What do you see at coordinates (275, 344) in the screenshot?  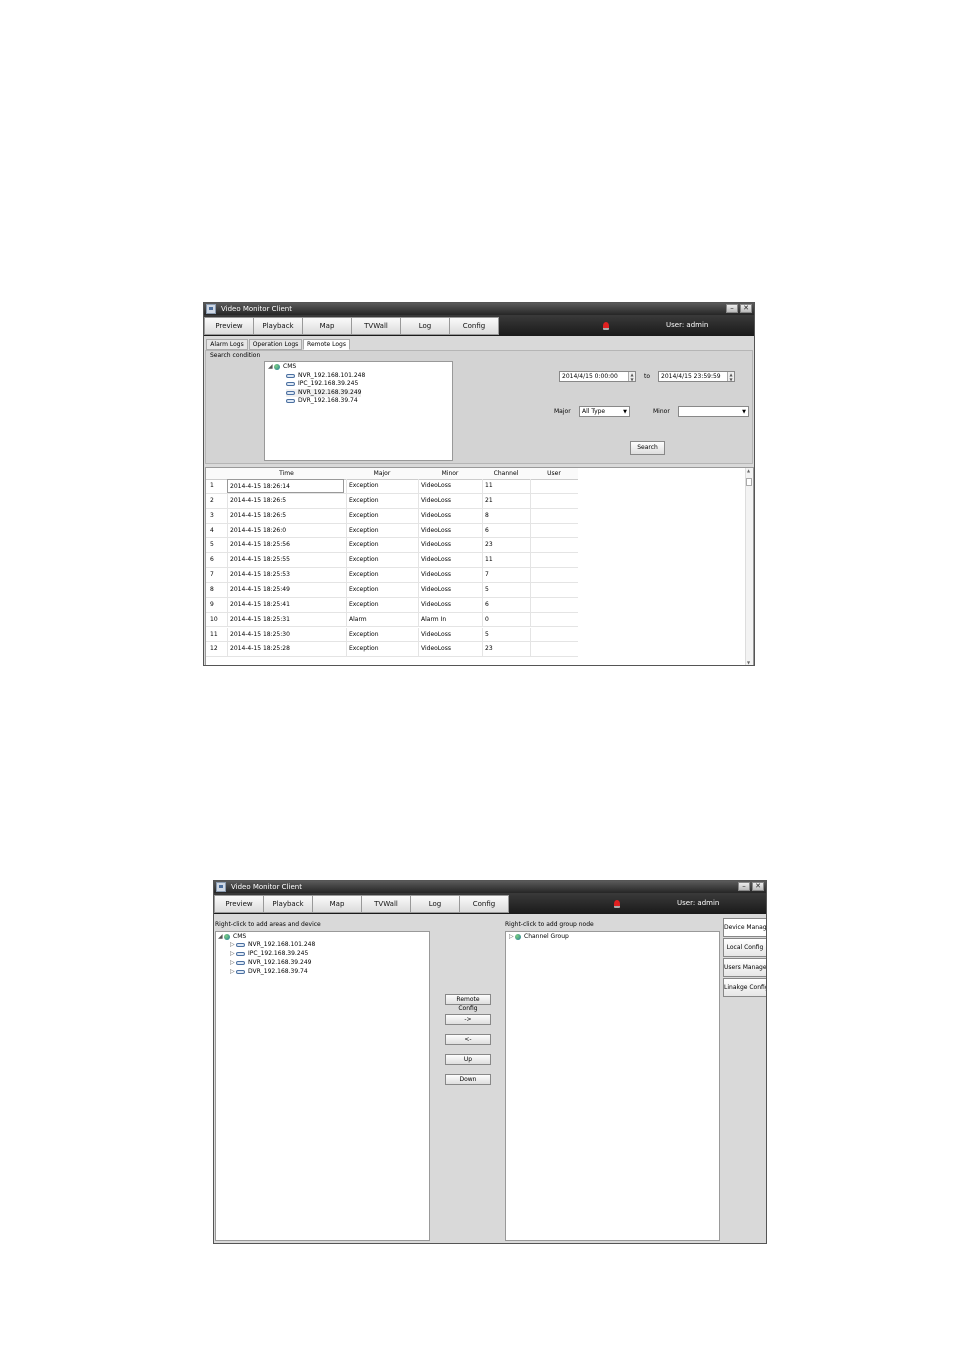 I see `subtab-operation-logs: Operation Logs` at bounding box center [275, 344].